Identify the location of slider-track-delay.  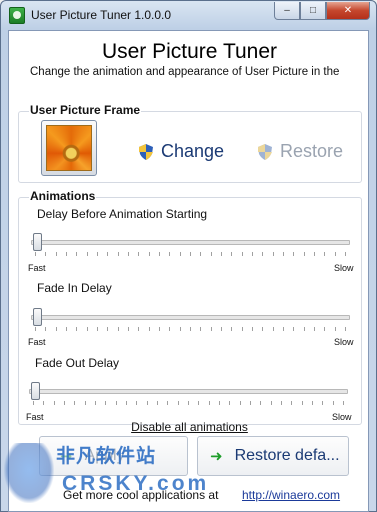
(190, 242).